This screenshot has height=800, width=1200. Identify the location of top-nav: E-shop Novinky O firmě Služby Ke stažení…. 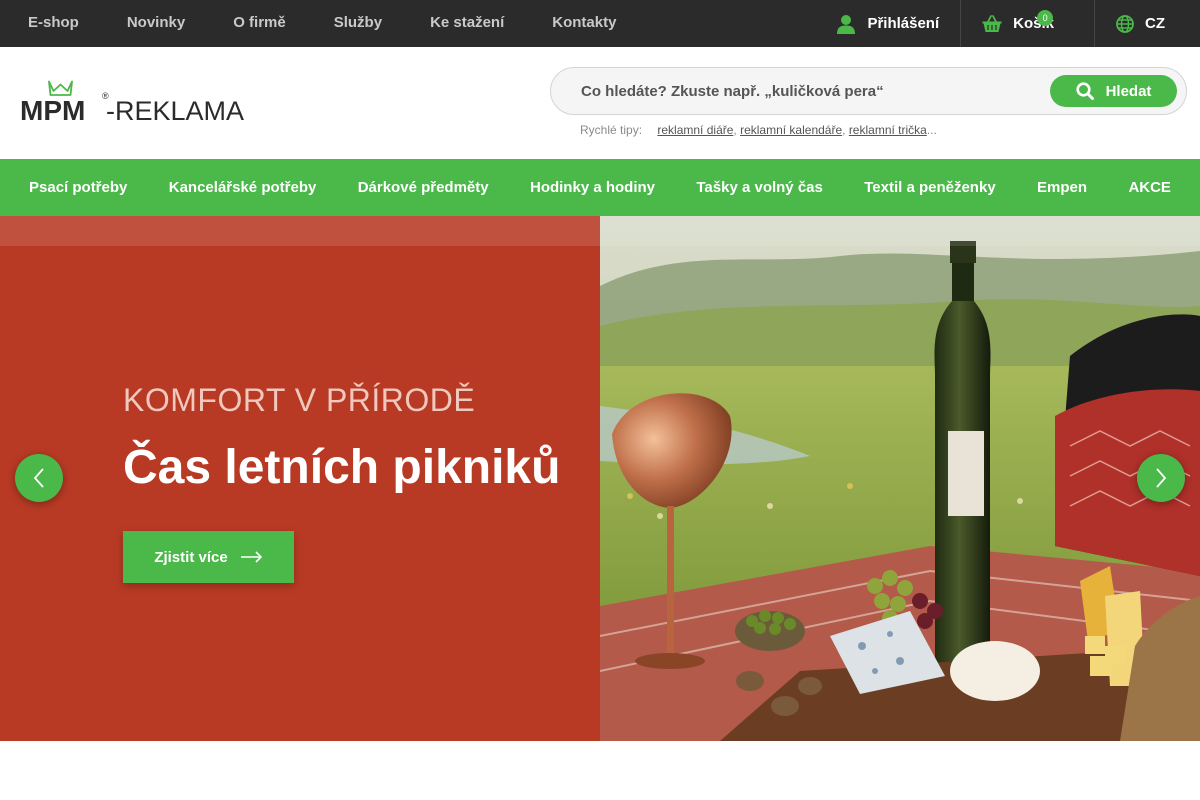
(320, 23).